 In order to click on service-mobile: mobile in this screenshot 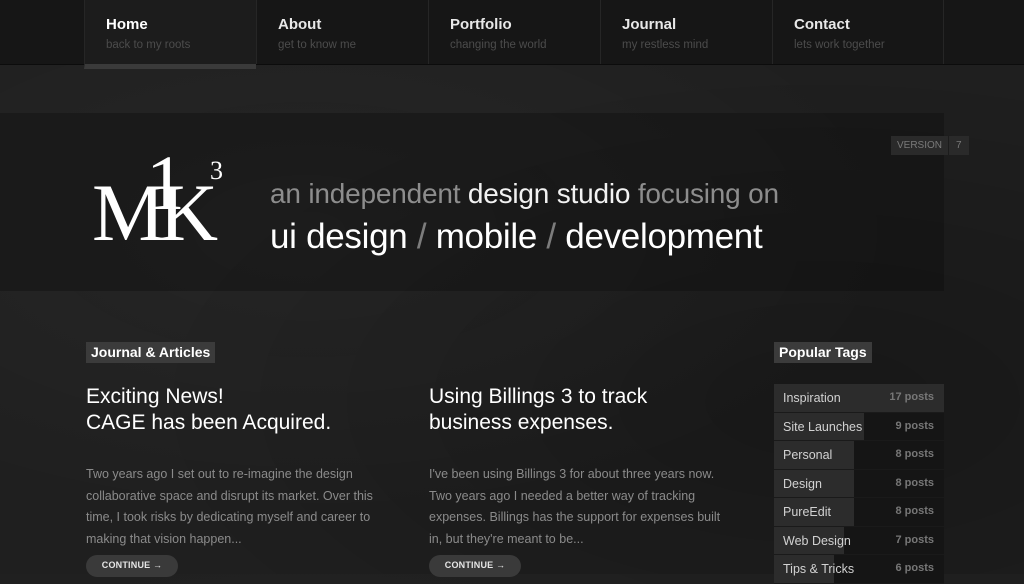, I will do `click(486, 236)`.